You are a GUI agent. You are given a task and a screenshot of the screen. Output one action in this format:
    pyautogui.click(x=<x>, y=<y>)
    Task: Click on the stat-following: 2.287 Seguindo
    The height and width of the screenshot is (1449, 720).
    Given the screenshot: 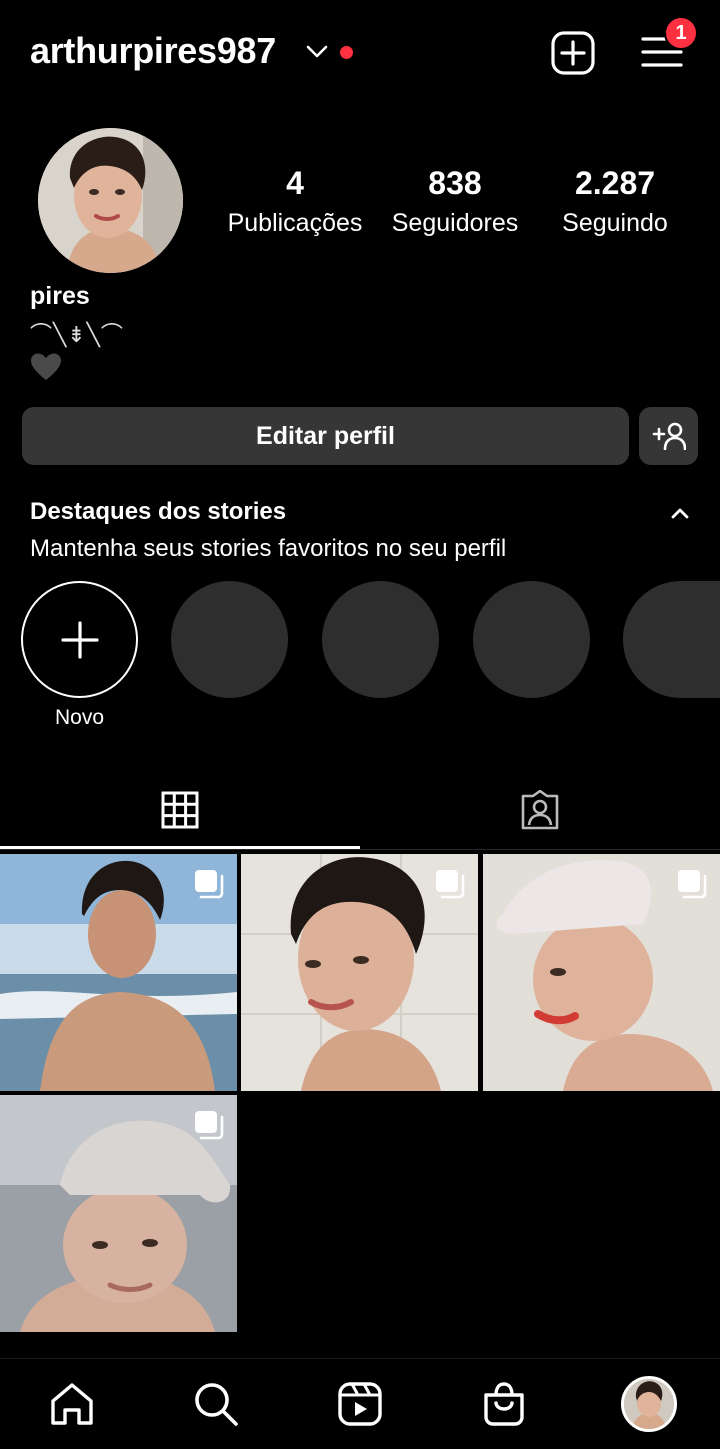 What is the action you would take?
    pyautogui.click(x=615, y=203)
    